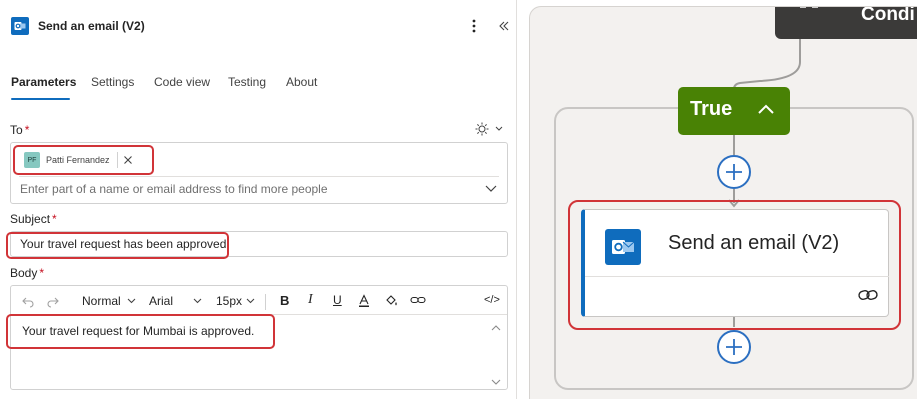  What do you see at coordinates (247, 82) in the screenshot?
I see `tab-testing: Testing` at bounding box center [247, 82].